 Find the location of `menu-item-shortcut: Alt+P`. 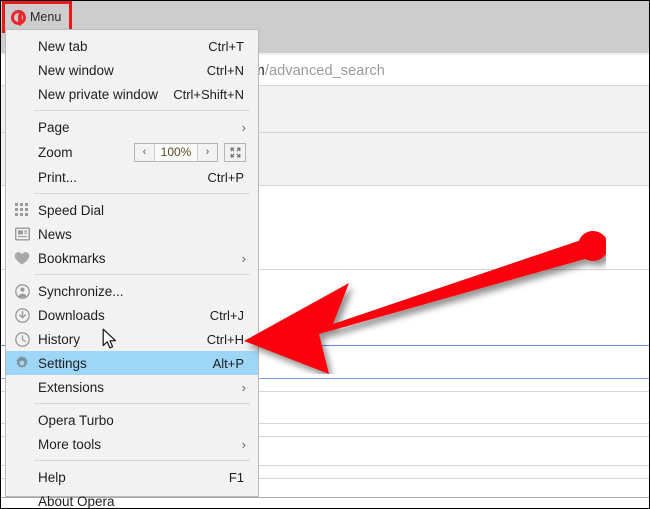

menu-item-shortcut: Alt+P is located at coordinates (228, 363).